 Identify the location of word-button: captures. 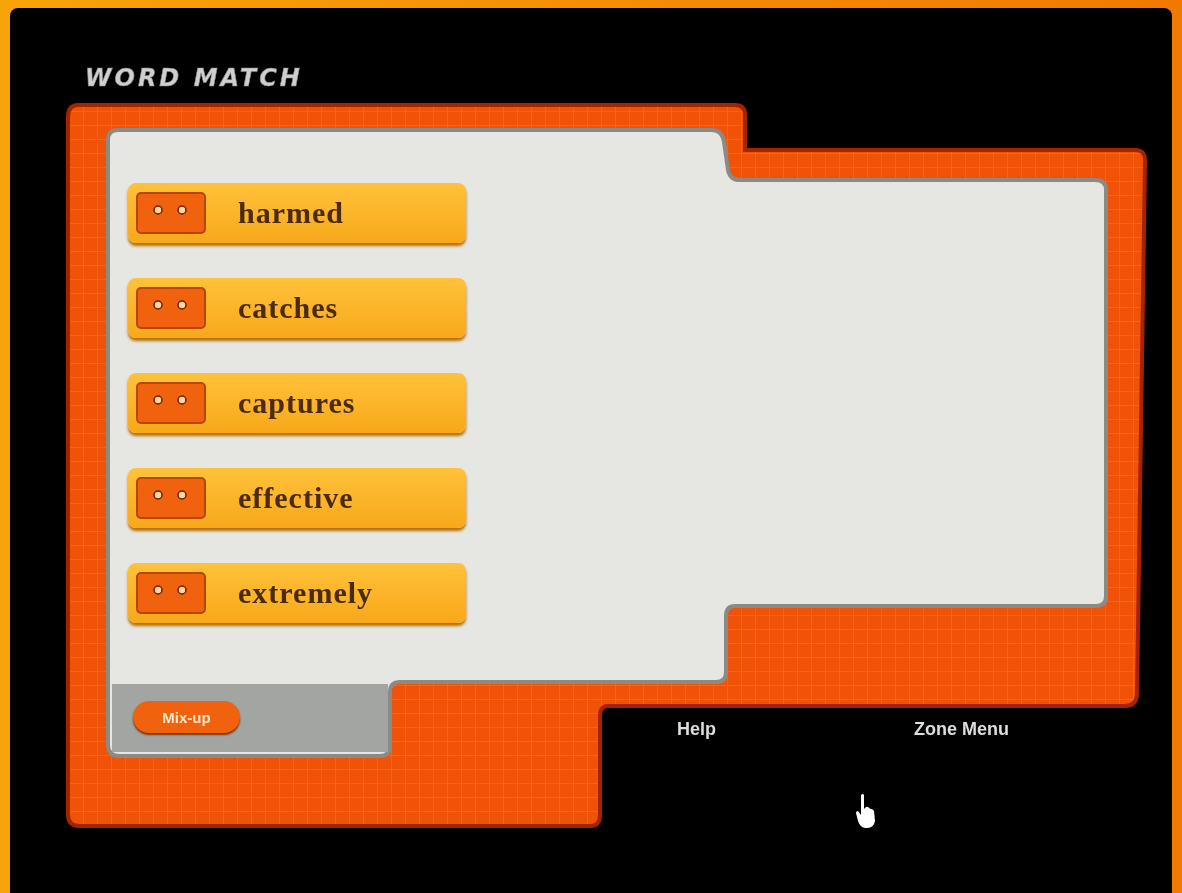
(297, 403).